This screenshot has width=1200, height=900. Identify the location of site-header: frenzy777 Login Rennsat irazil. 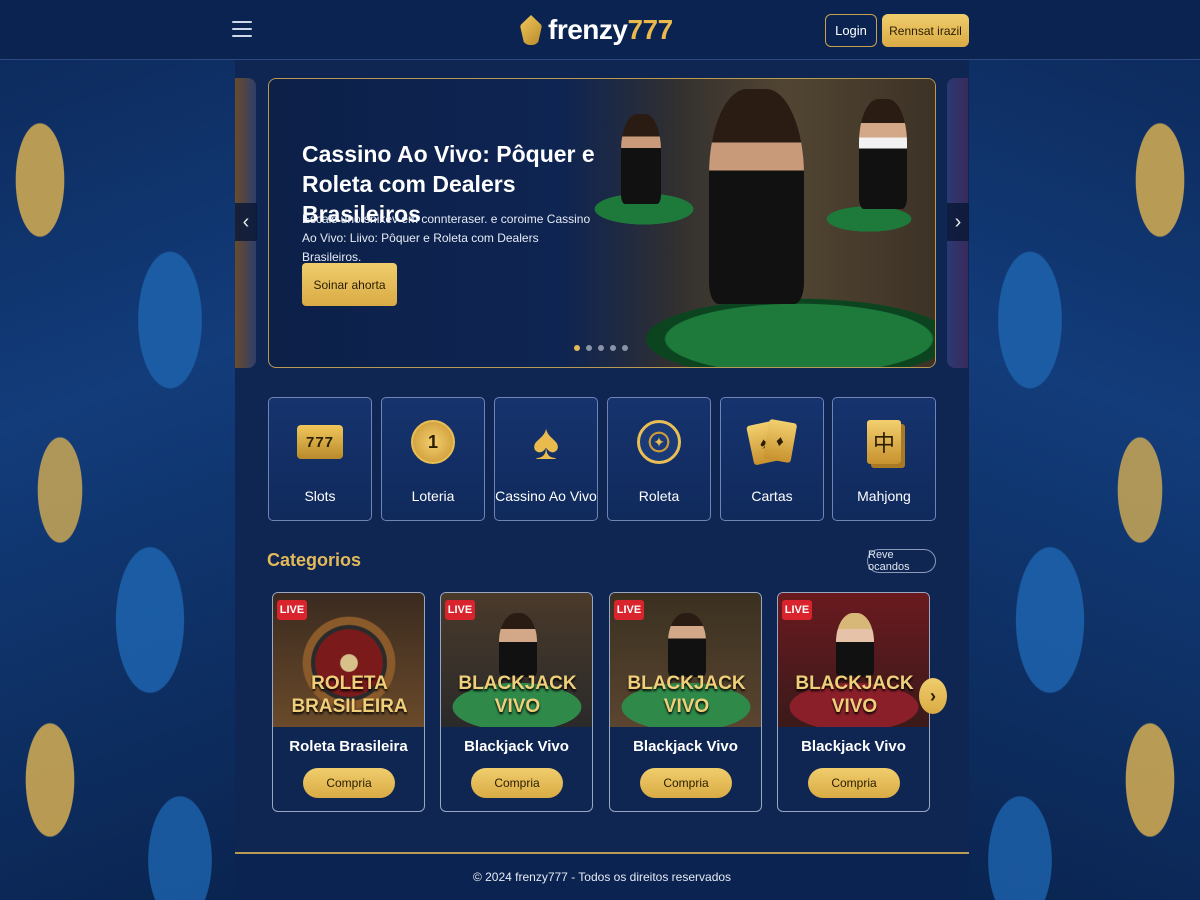
(600, 30).